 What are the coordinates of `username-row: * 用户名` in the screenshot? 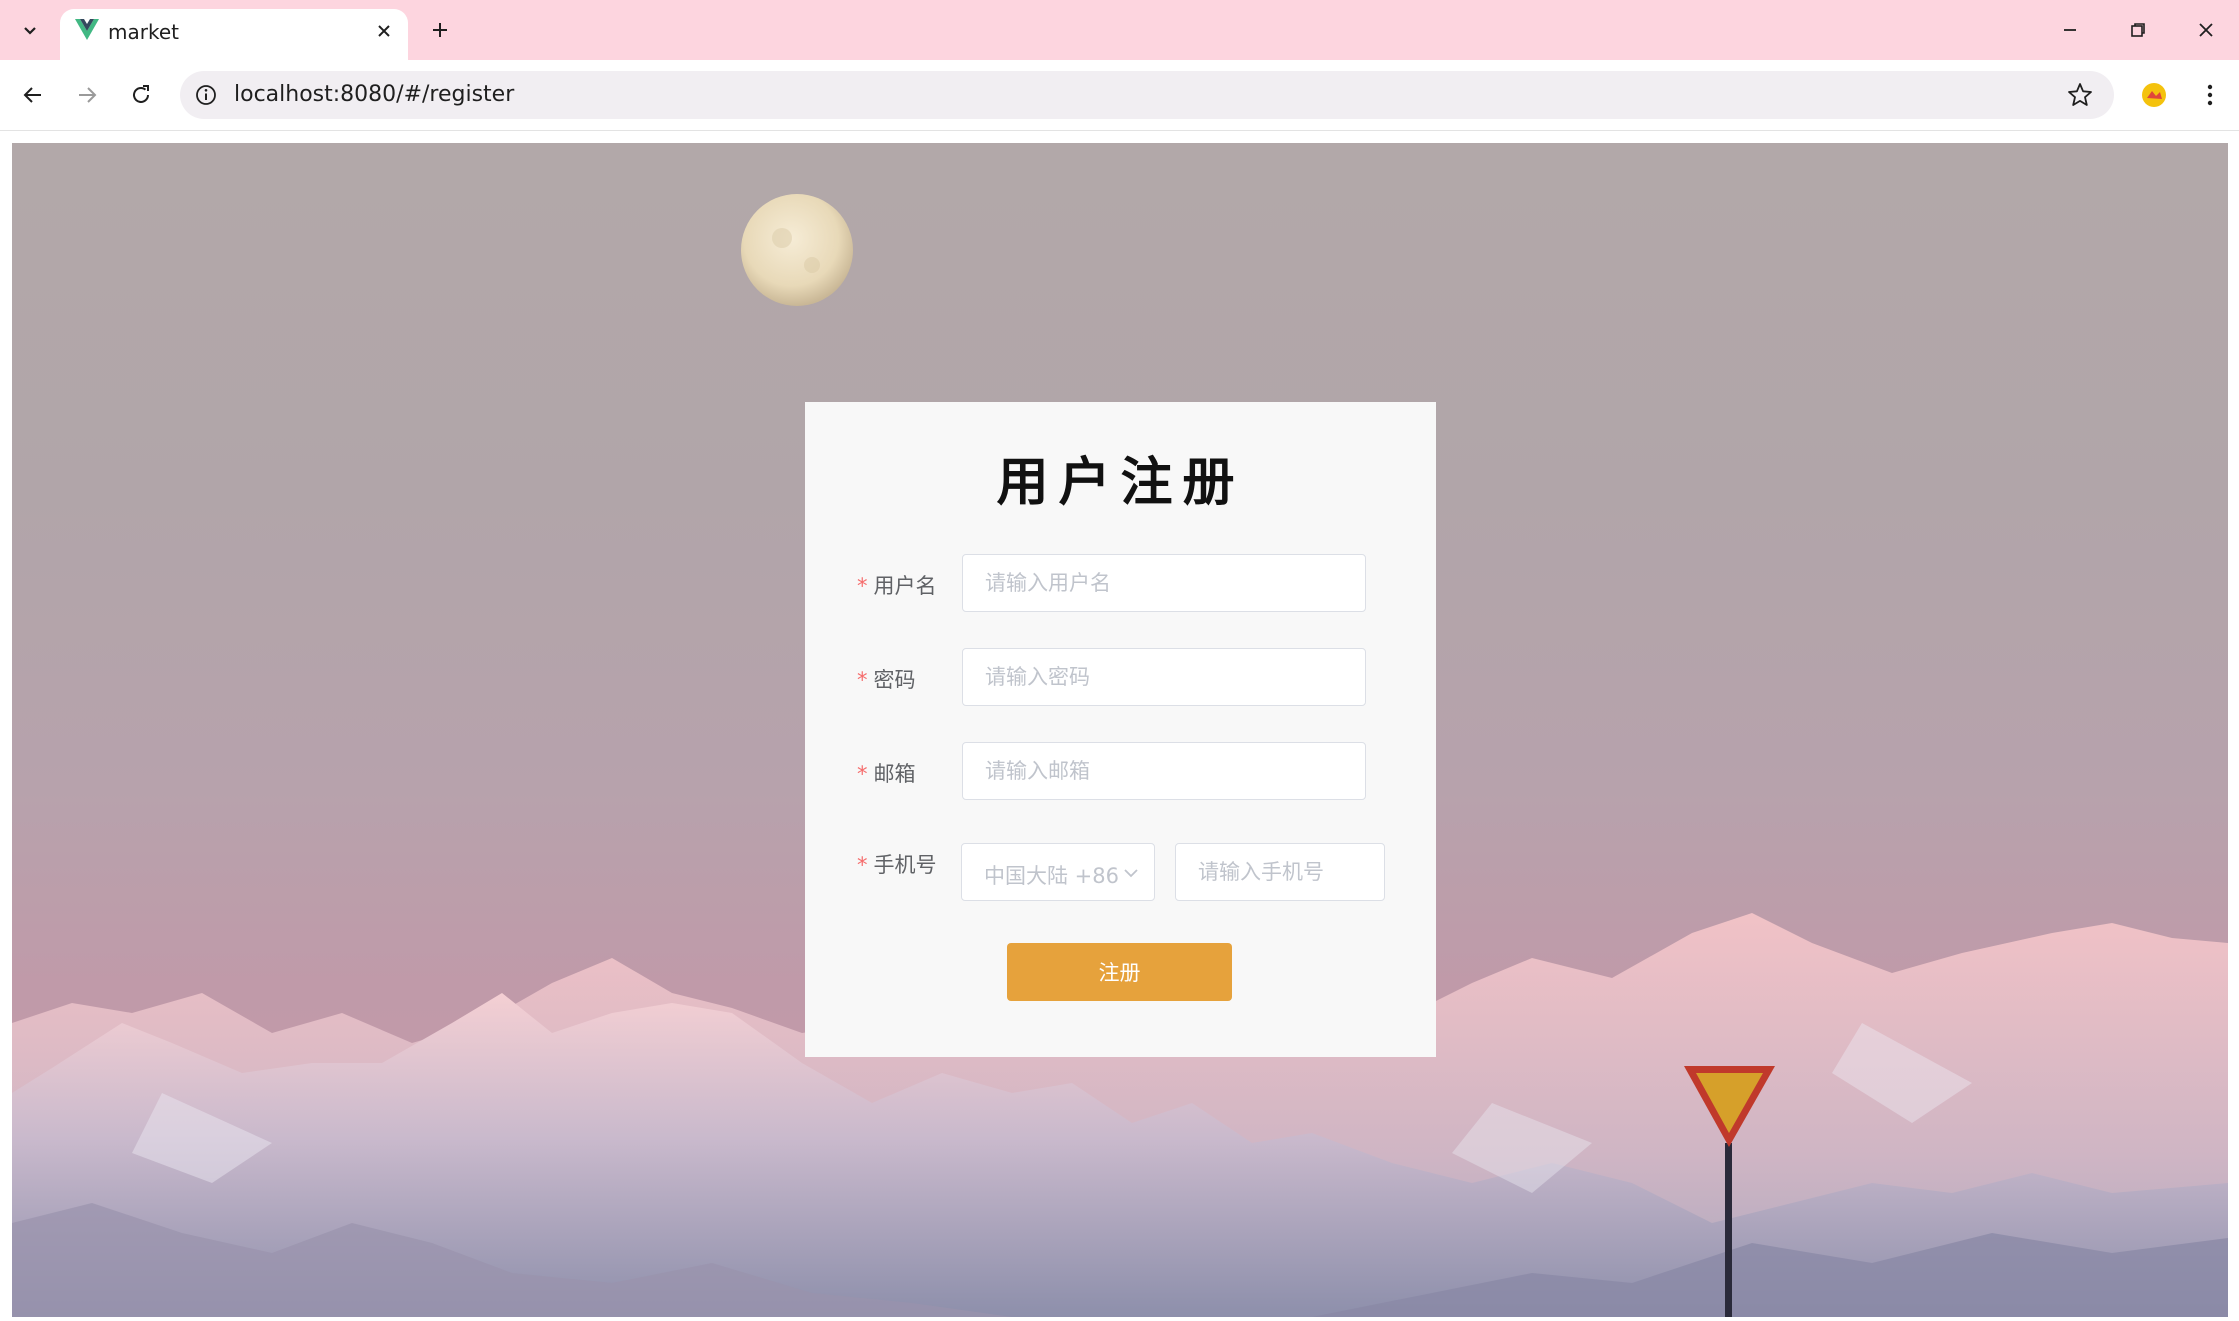 It's located at (1120, 584).